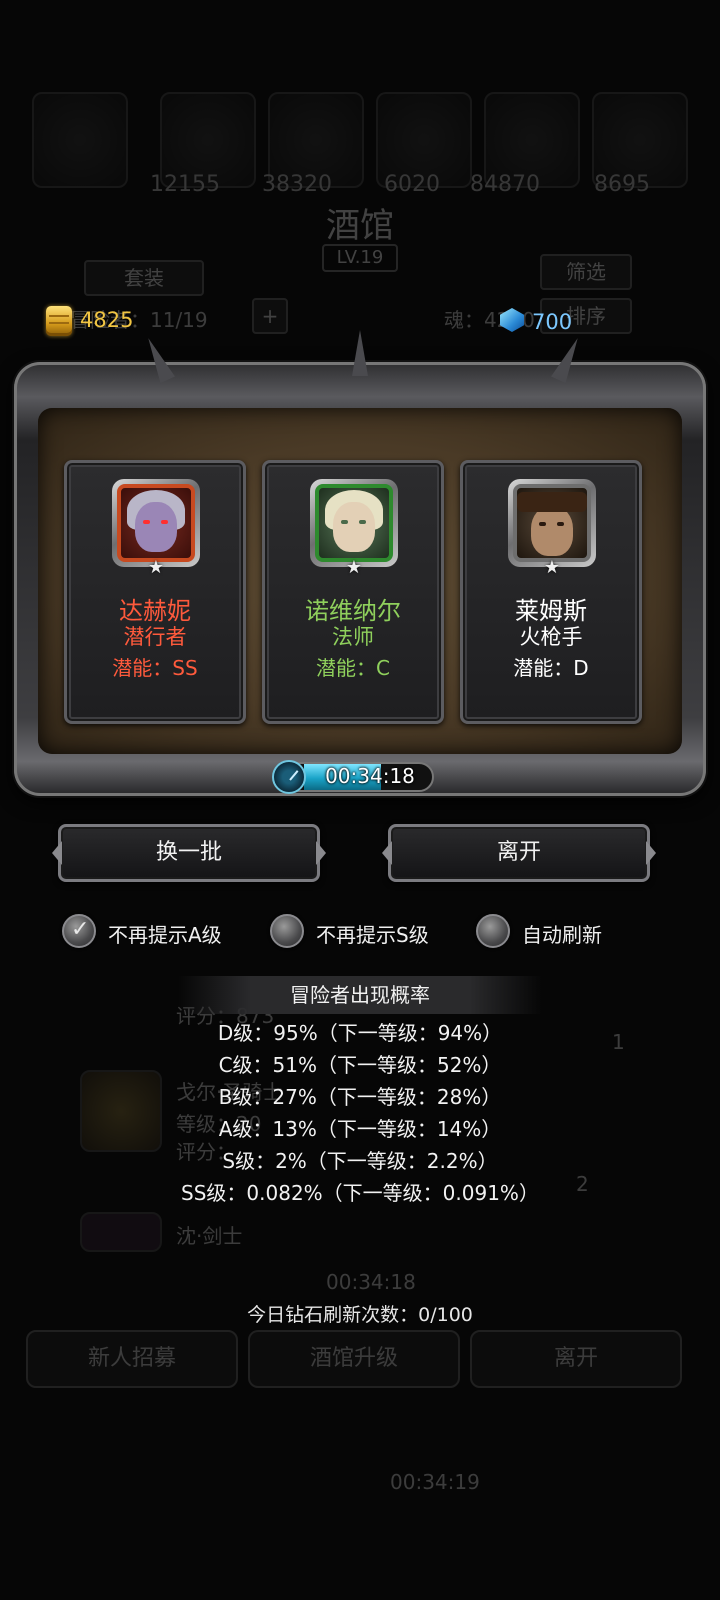 The image size is (720, 1600). What do you see at coordinates (165, 935) in the screenshot?
I see `option-label: 不再提示A级` at bounding box center [165, 935].